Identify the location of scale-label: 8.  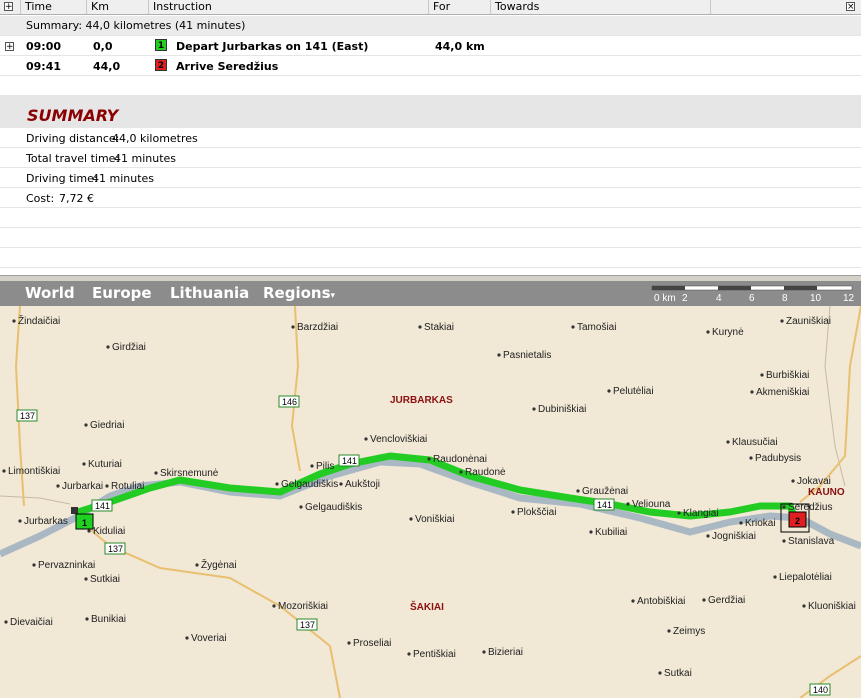
(785, 298).